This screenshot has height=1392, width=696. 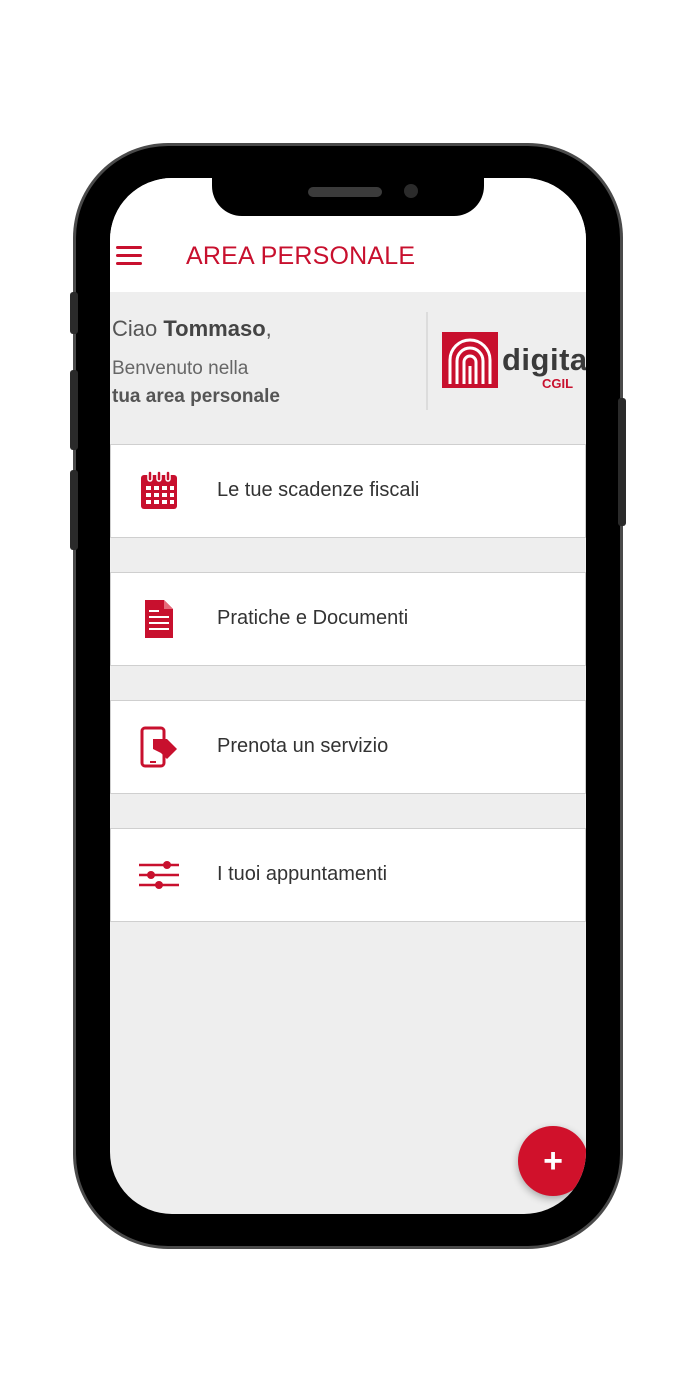 I want to click on menu-item-scadenze-fiscali: Le tue scadenze fiscali, so click(x=348, y=491).